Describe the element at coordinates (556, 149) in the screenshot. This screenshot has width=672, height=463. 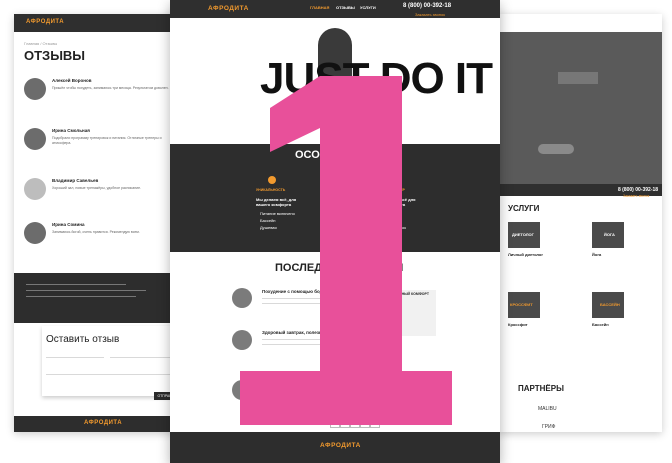
I see `cta-button` at that location.